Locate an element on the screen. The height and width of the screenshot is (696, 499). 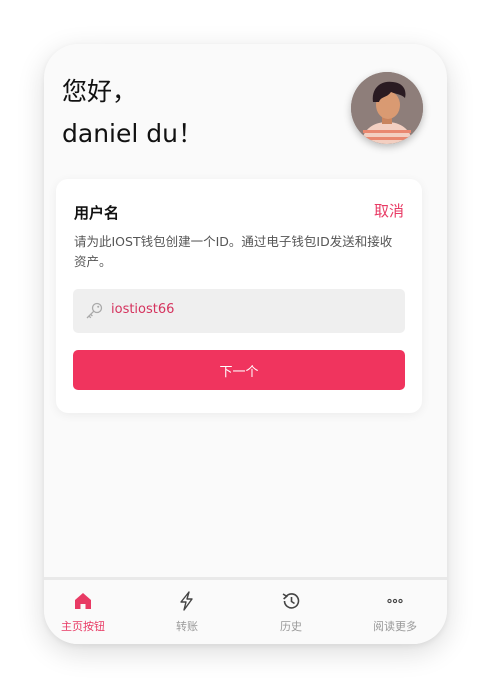
avatar-illustration is located at coordinates (387, 108).